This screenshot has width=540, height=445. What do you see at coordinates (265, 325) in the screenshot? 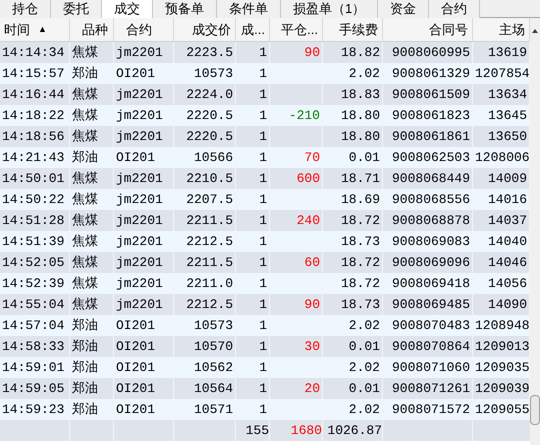
I see `table-row: 14:57:04 郑油 OI201 10573 1 2.02 9008070483 1208948` at bounding box center [265, 325].